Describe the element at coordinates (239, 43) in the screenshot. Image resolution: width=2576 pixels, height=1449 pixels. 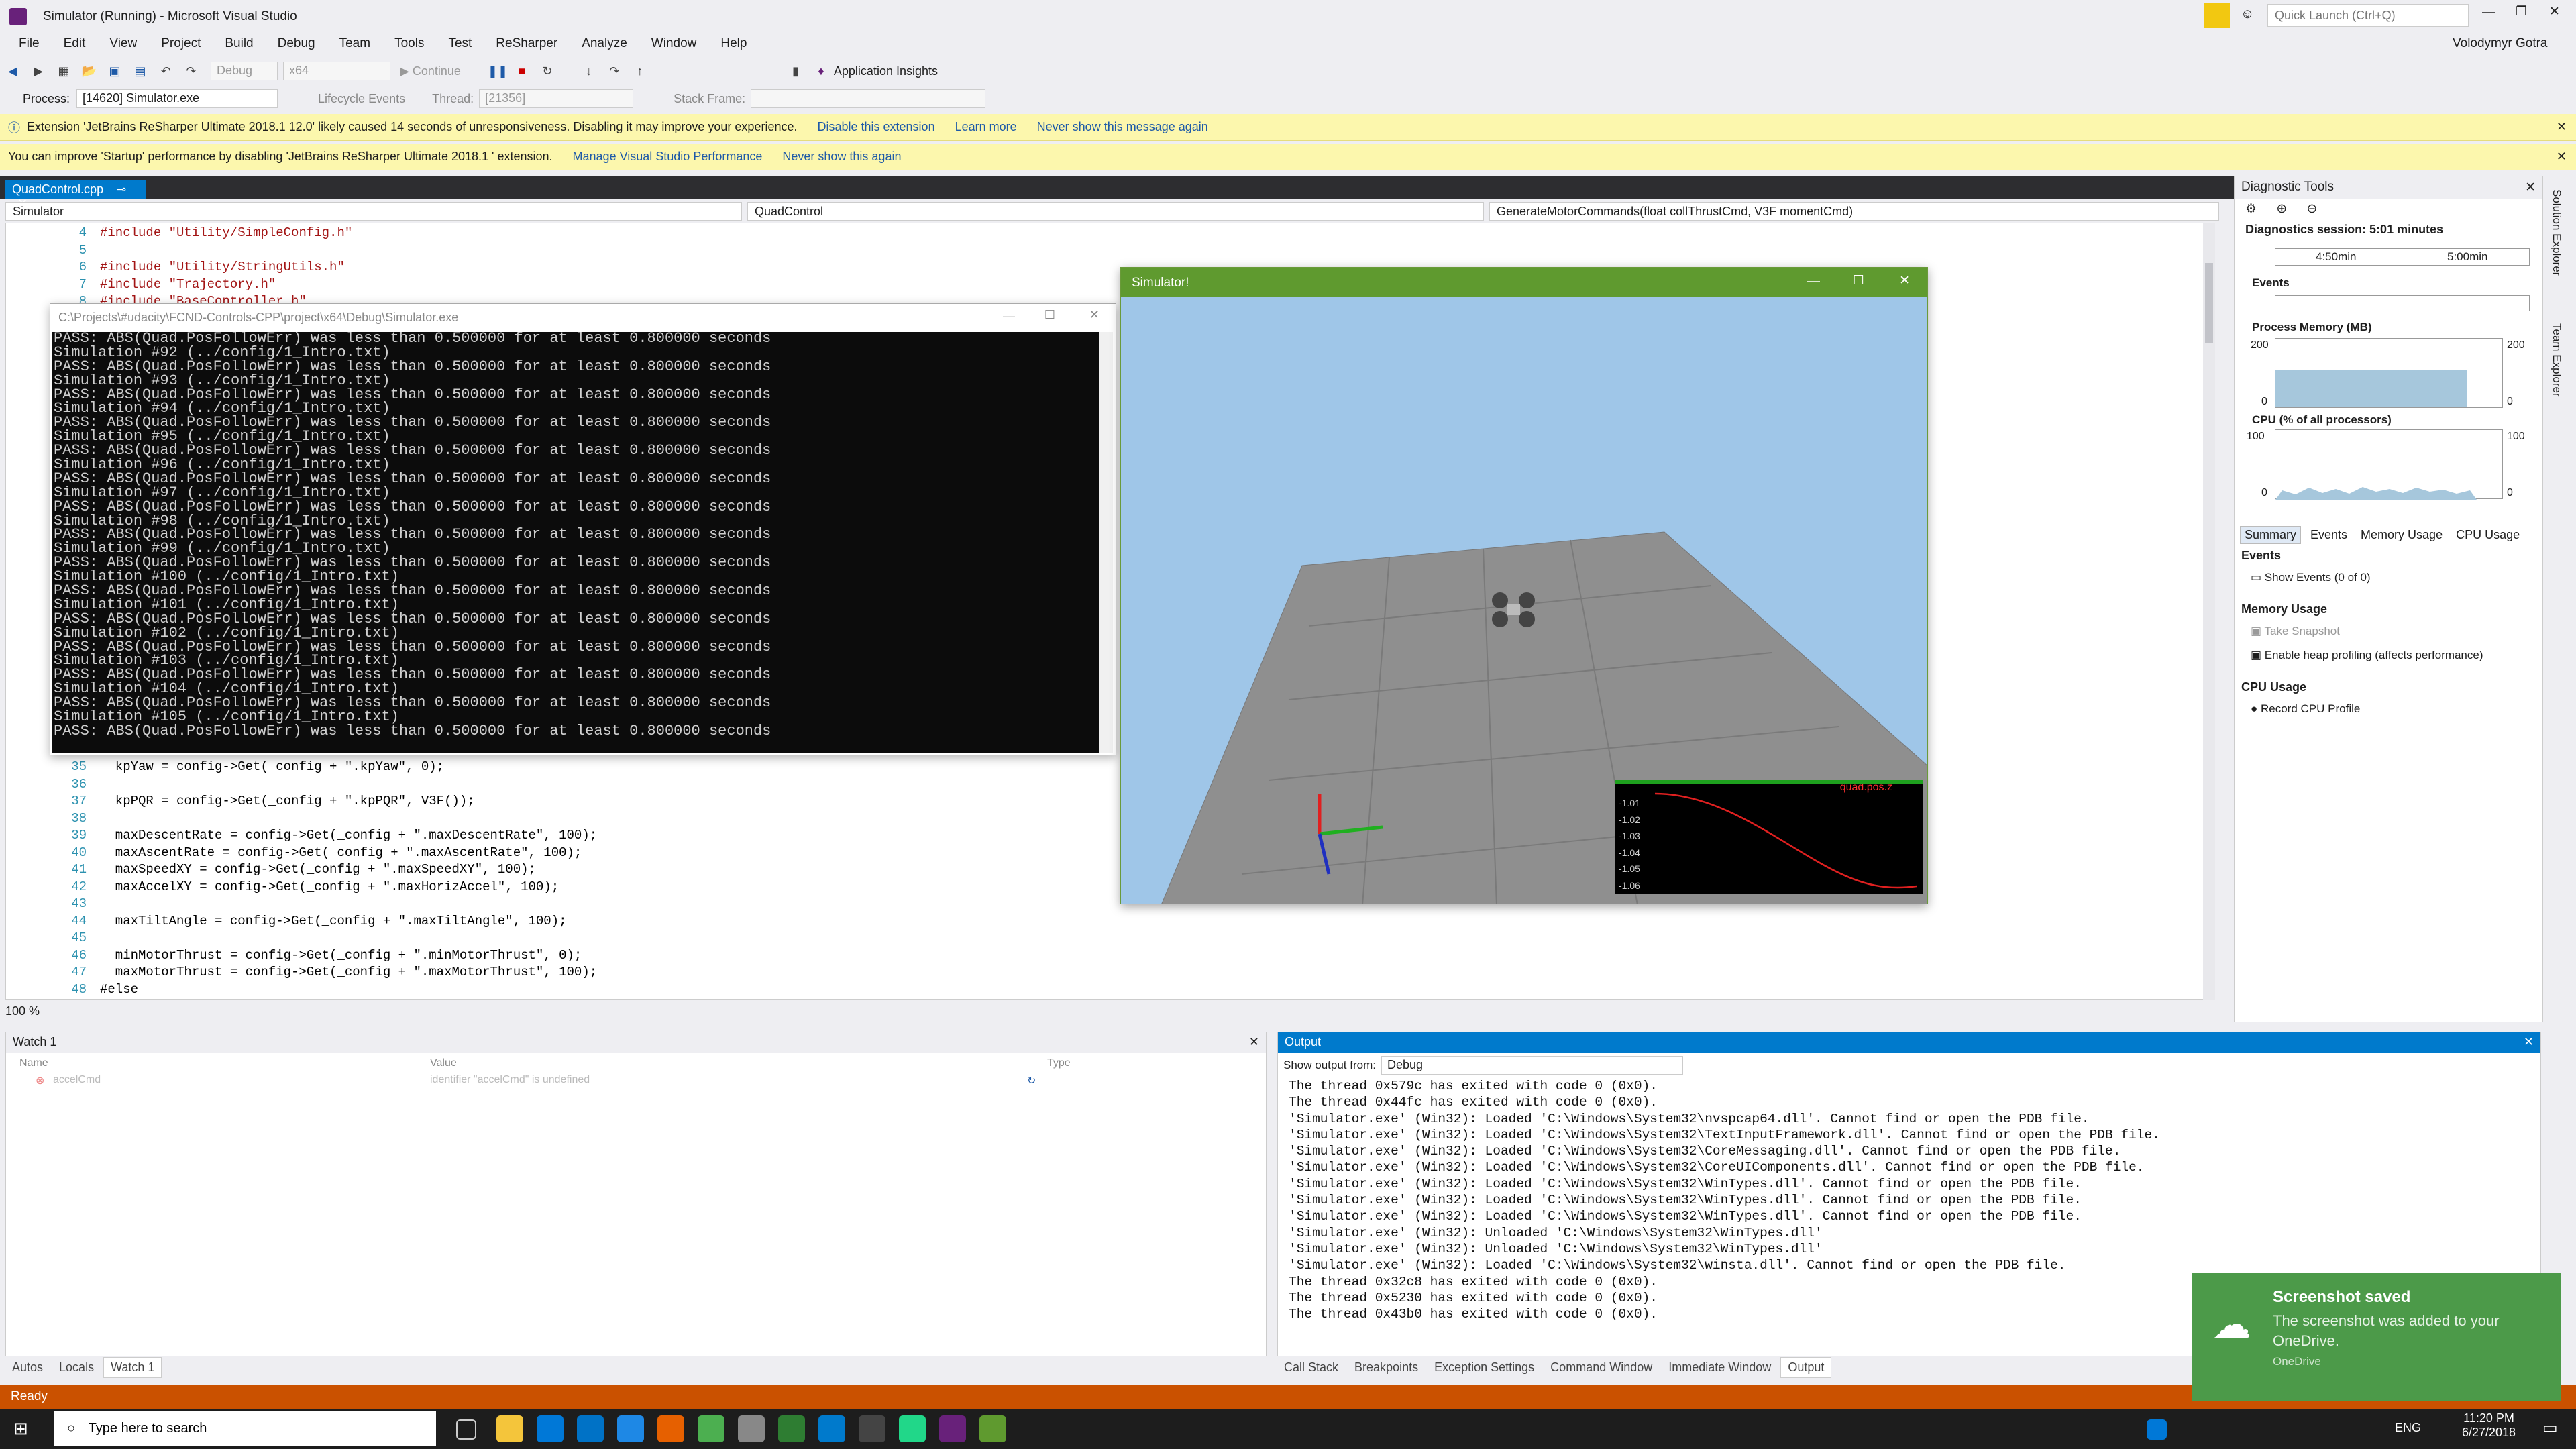
I see `menu-build: Build` at that location.